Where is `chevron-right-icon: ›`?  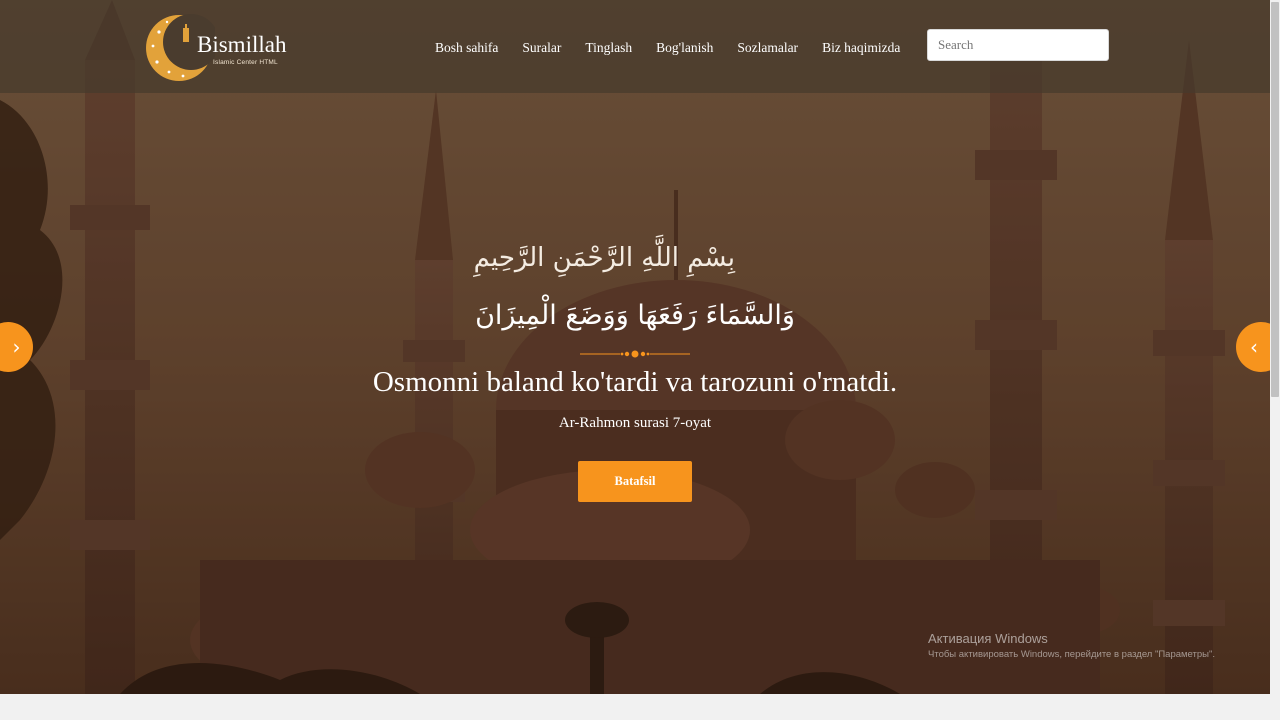 chevron-right-icon: › is located at coordinates (16, 347).